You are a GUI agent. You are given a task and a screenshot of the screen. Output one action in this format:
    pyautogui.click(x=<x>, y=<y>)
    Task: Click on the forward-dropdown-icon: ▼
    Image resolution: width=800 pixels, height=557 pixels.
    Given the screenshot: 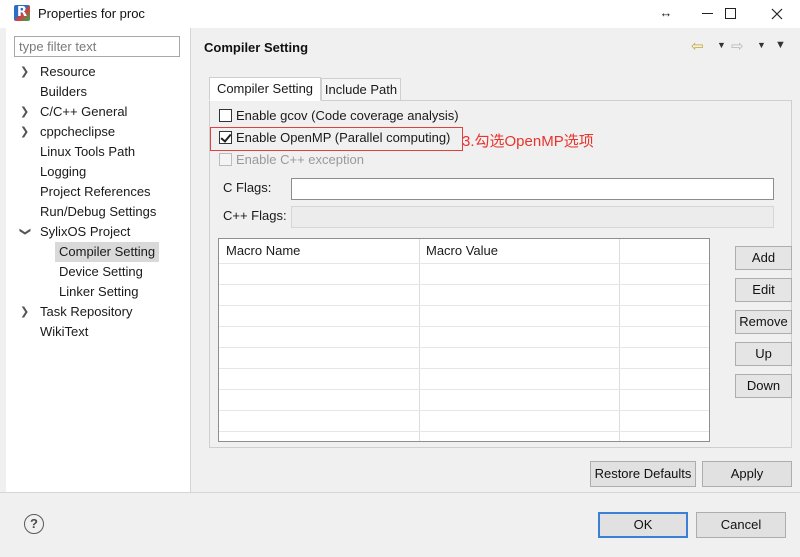 What is the action you would take?
    pyautogui.click(x=761, y=45)
    